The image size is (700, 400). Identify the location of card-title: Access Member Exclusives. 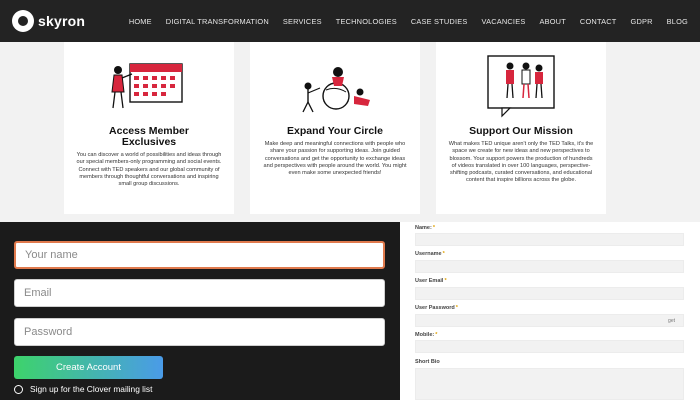
(149, 137).